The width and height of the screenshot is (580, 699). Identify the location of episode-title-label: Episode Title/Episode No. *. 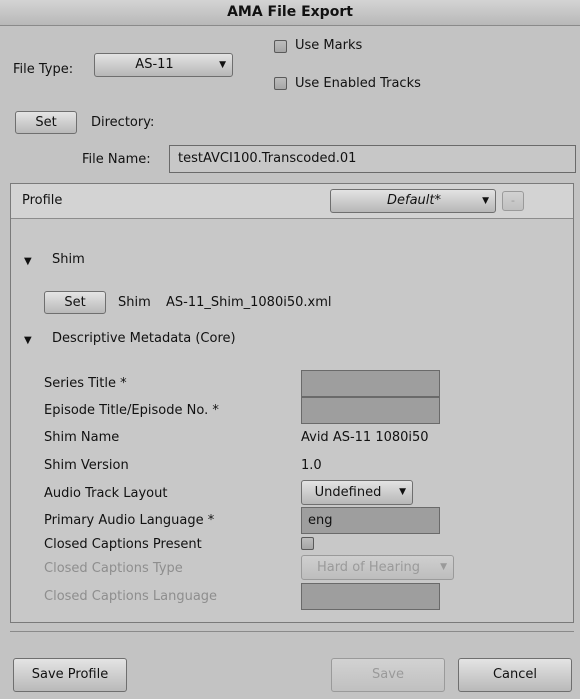
(131, 410).